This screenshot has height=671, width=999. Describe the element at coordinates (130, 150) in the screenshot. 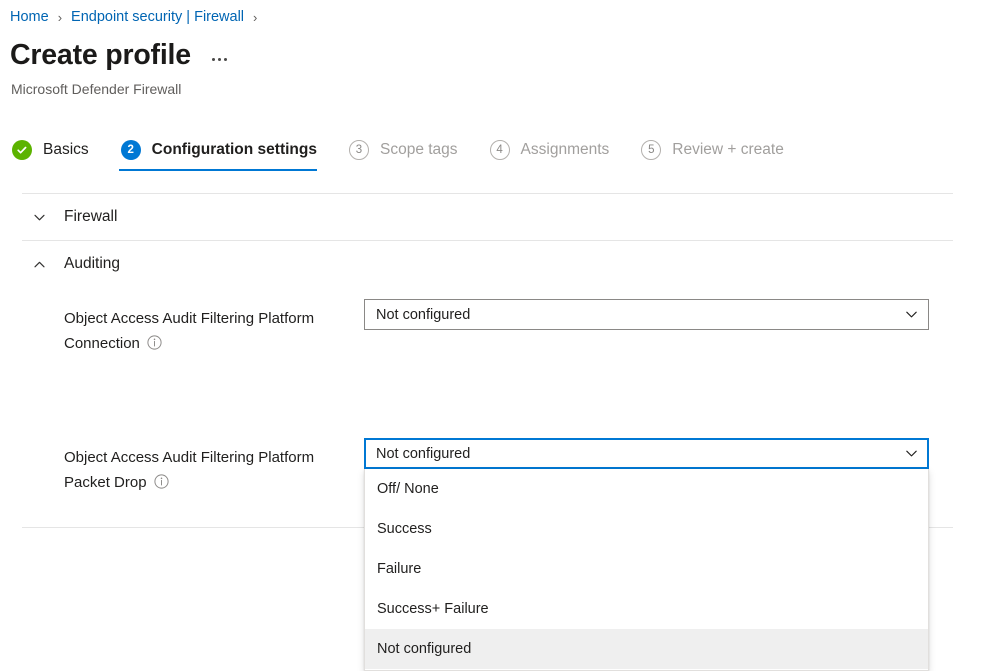

I see `step-number-badge: 2` at that location.